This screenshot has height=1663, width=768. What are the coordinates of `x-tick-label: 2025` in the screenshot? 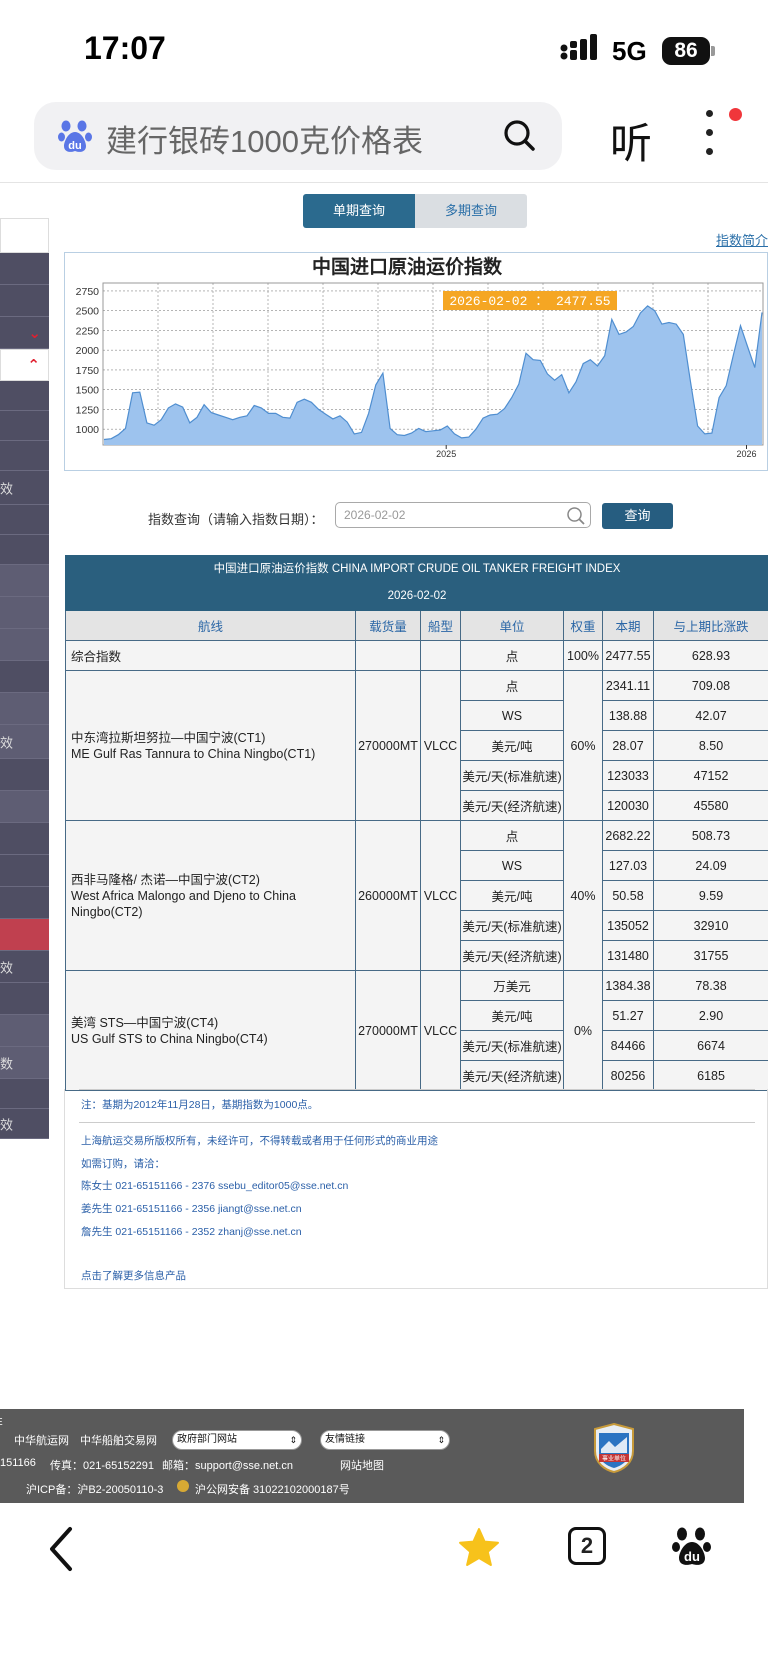 It's located at (446, 454).